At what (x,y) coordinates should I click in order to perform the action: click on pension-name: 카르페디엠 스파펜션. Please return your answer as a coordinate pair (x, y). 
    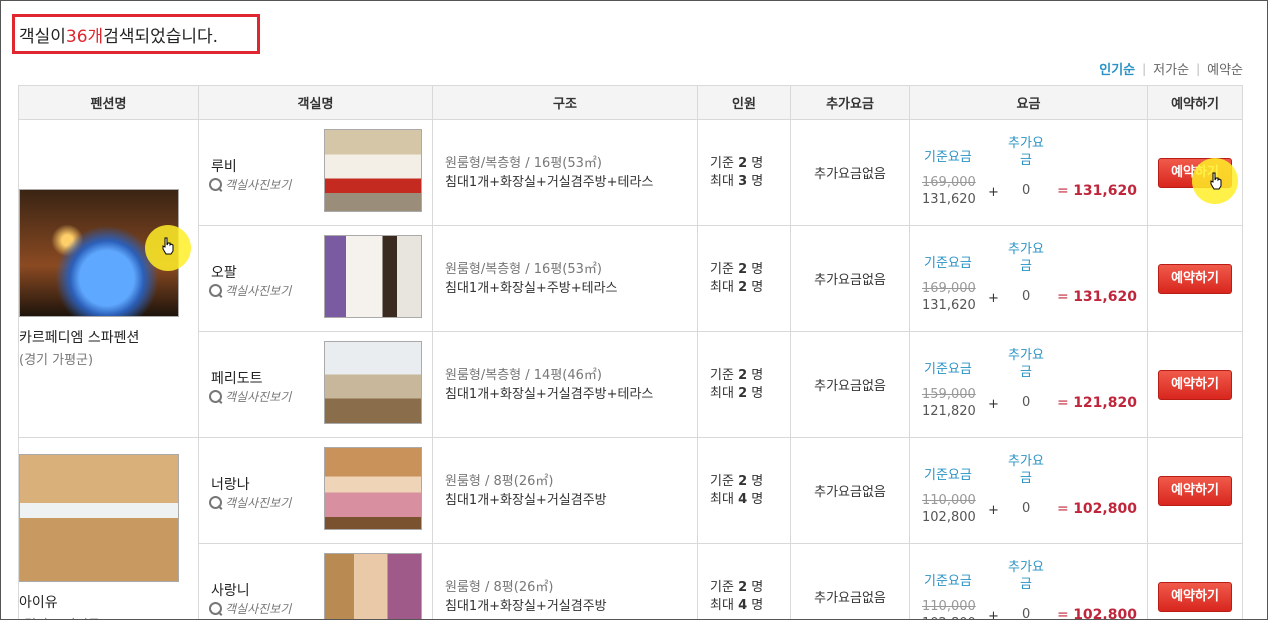
    Looking at the image, I should click on (108, 337).